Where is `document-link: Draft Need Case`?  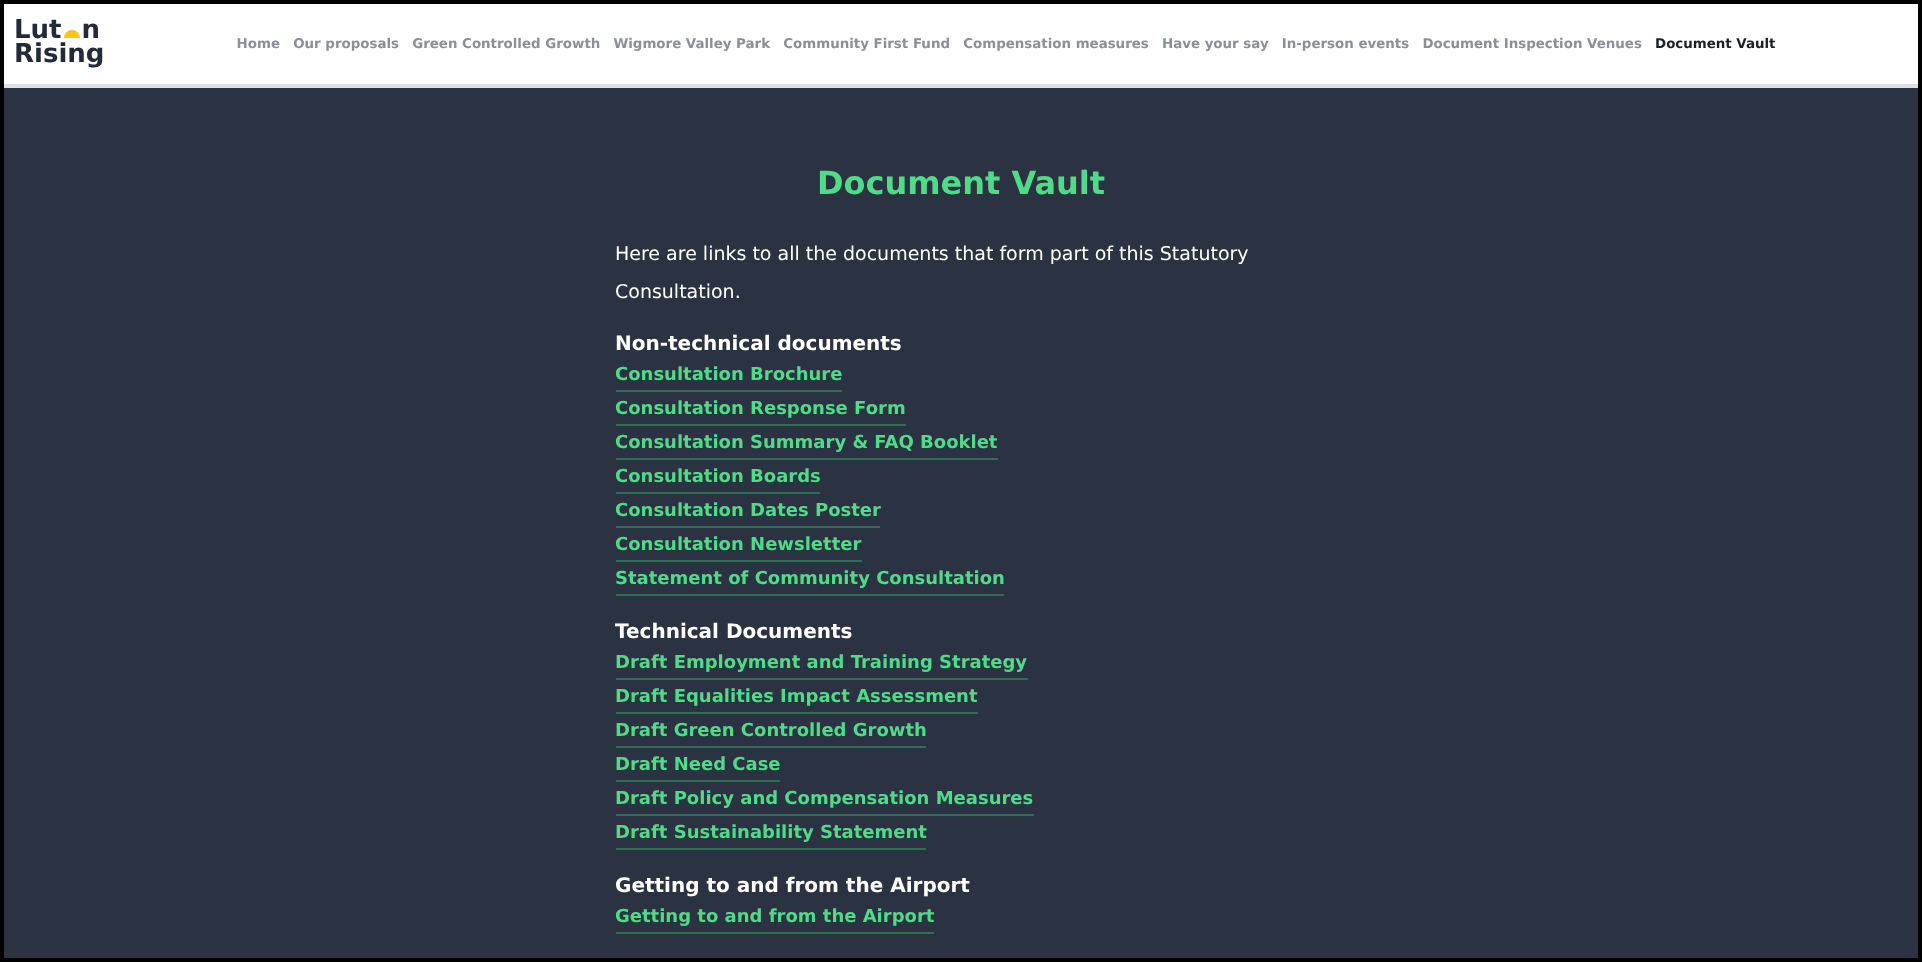 document-link: Draft Need Case is located at coordinates (698, 767).